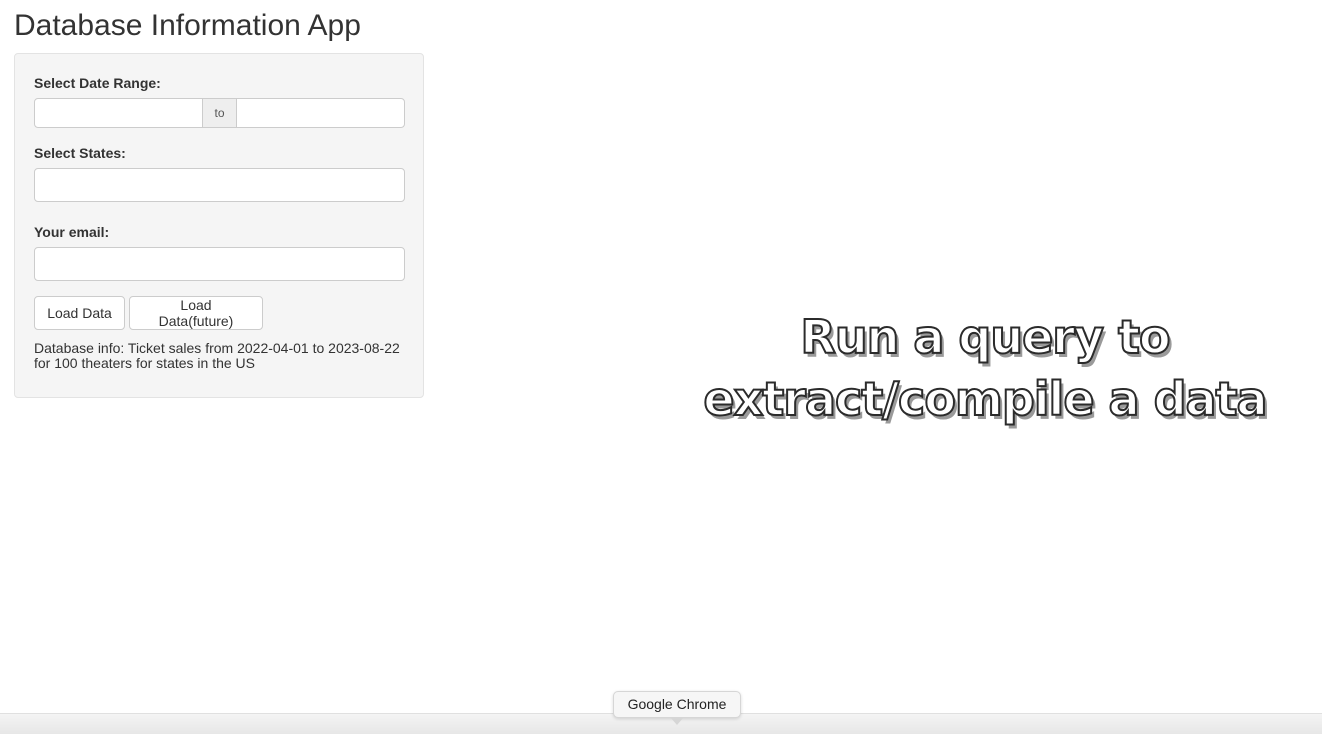 This screenshot has width=1322, height=734. I want to click on date-range-separator: to, so click(219, 113).